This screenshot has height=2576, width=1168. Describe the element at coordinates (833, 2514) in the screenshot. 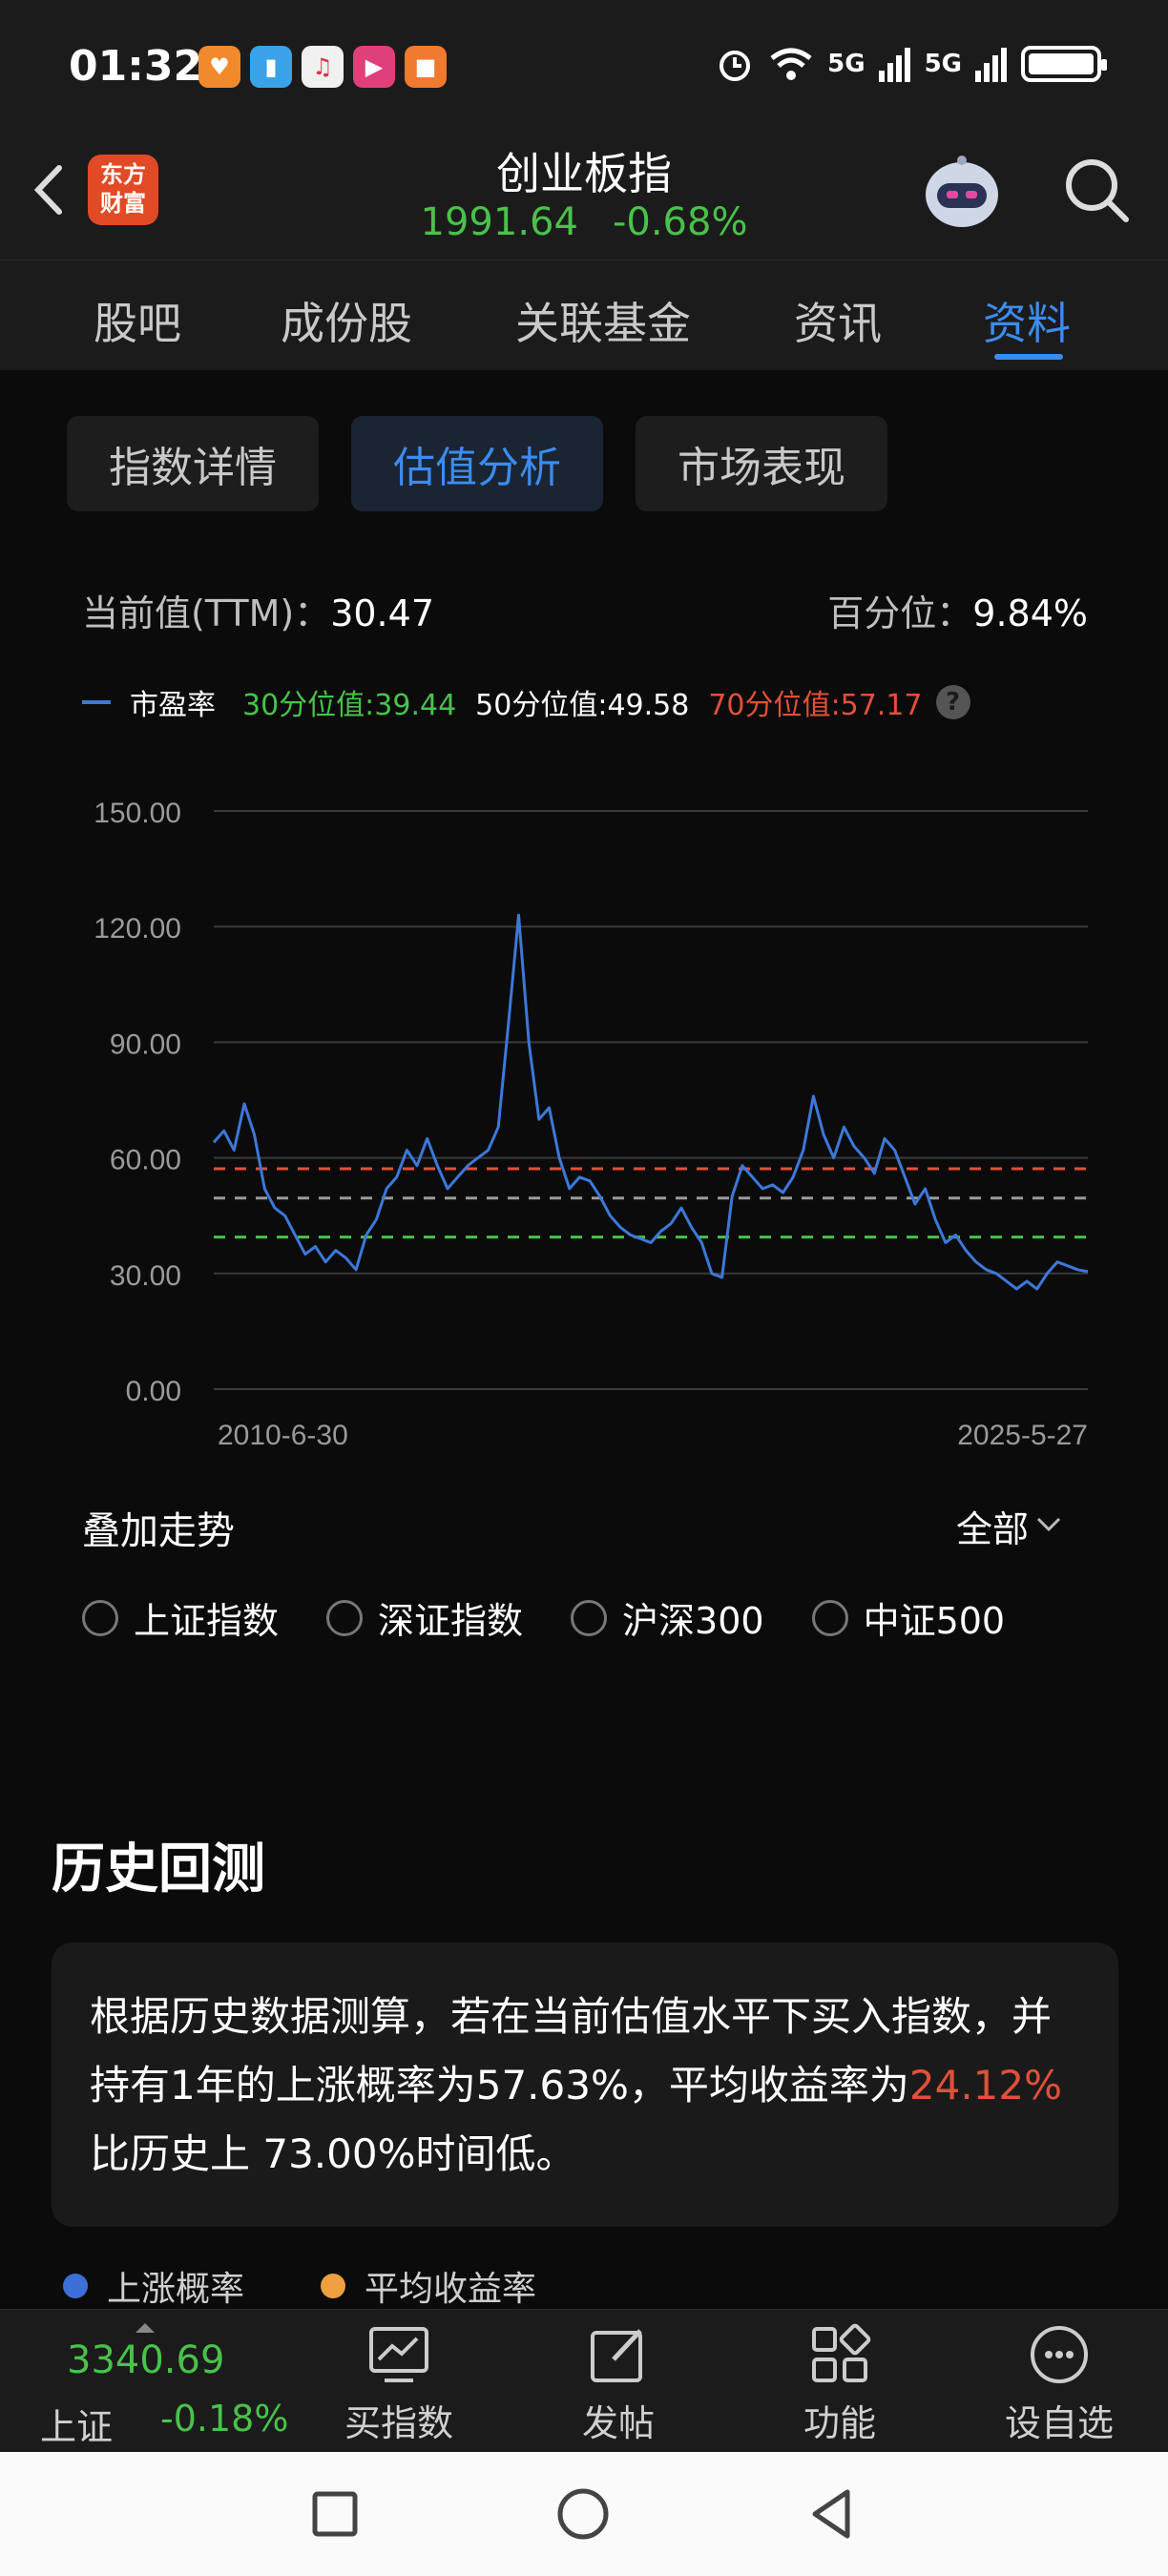

I see `back-triangle-icon` at that location.